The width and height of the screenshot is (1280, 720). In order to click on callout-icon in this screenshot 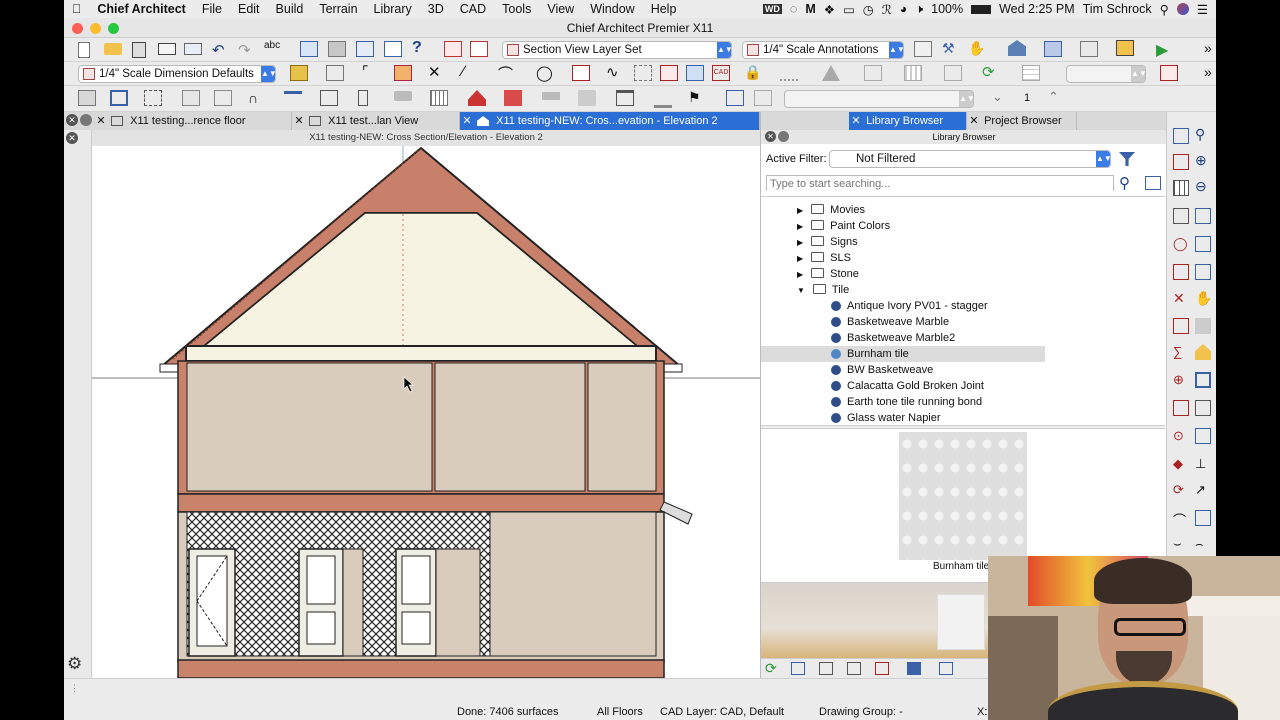, I will do `click(1181, 272)`.